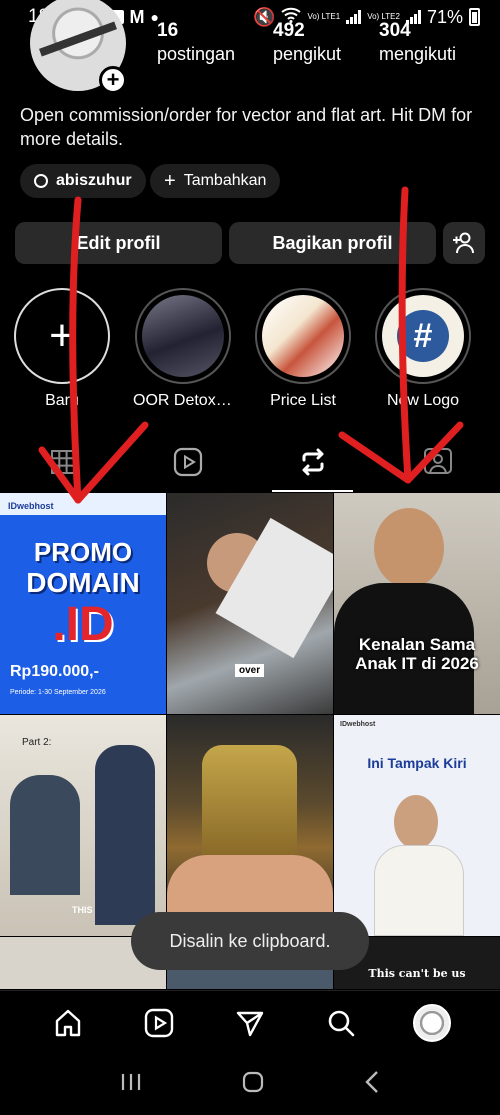 The height and width of the screenshot is (1115, 500). What do you see at coordinates (250, 941) in the screenshot?
I see `clipboard-toast: Disalin ke clipboard.` at bounding box center [250, 941].